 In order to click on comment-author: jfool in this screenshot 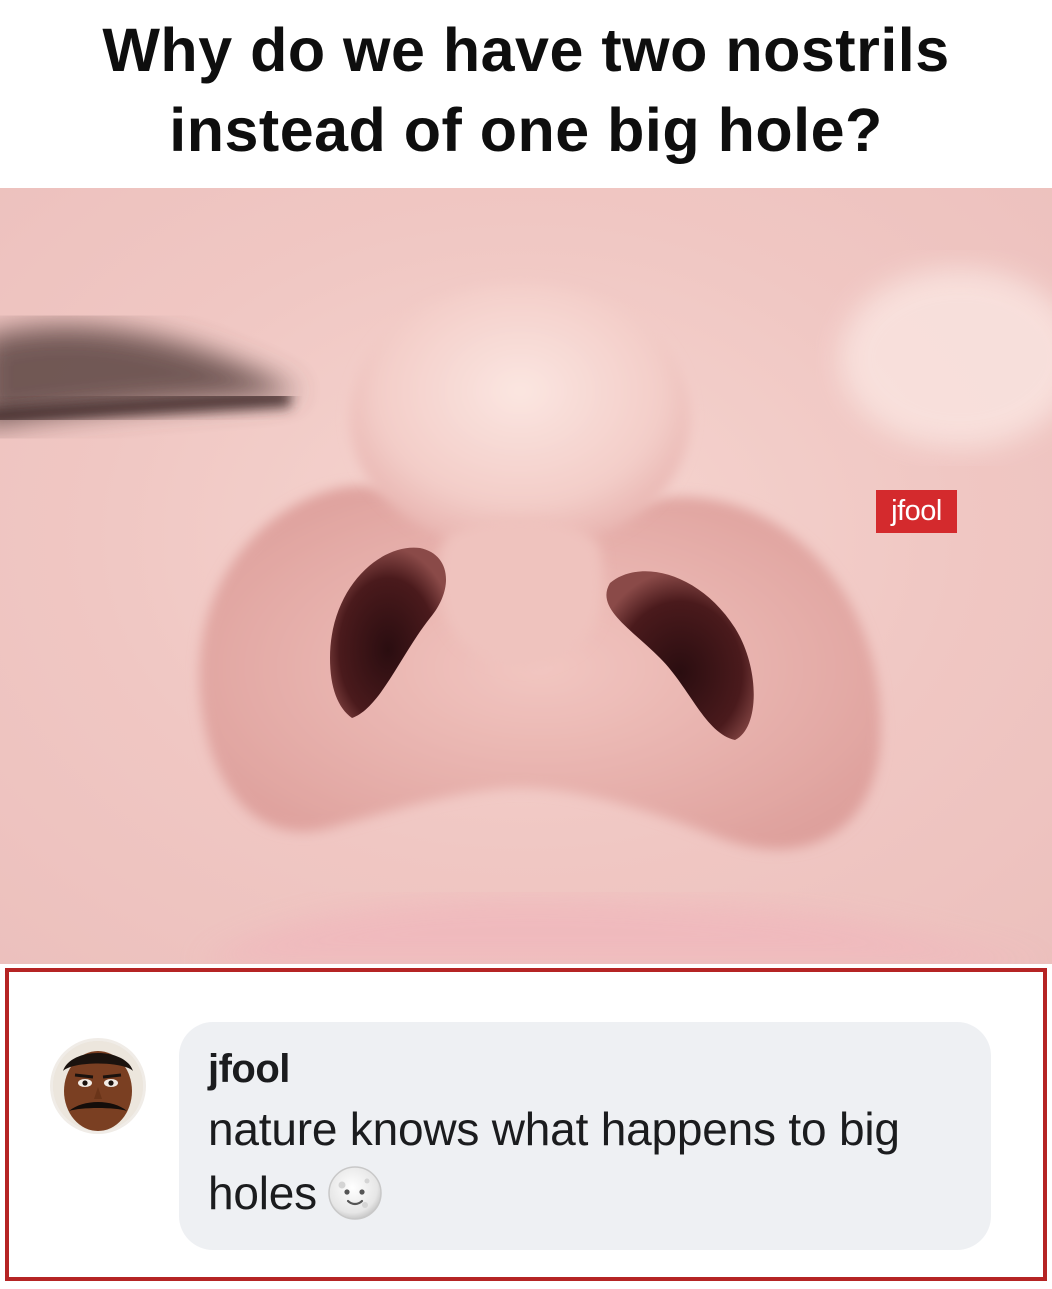, I will do `click(584, 1069)`.